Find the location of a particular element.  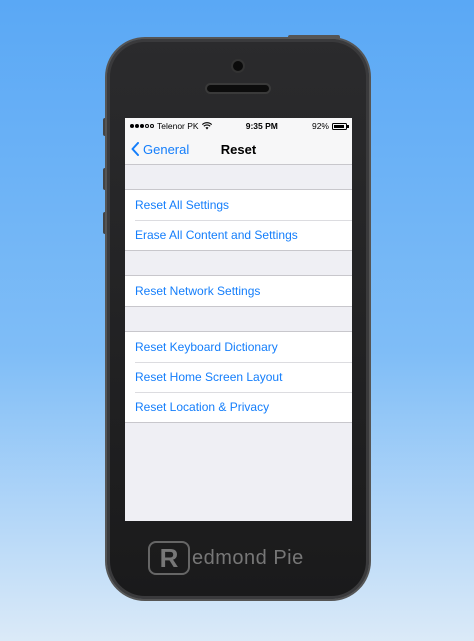

wifi-icon is located at coordinates (206, 126).